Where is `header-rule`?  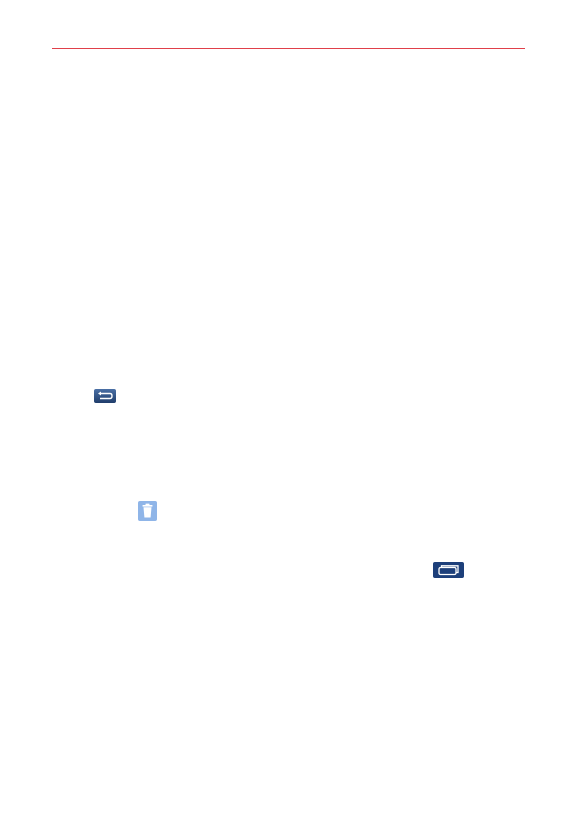
header-rule is located at coordinates (288, 48).